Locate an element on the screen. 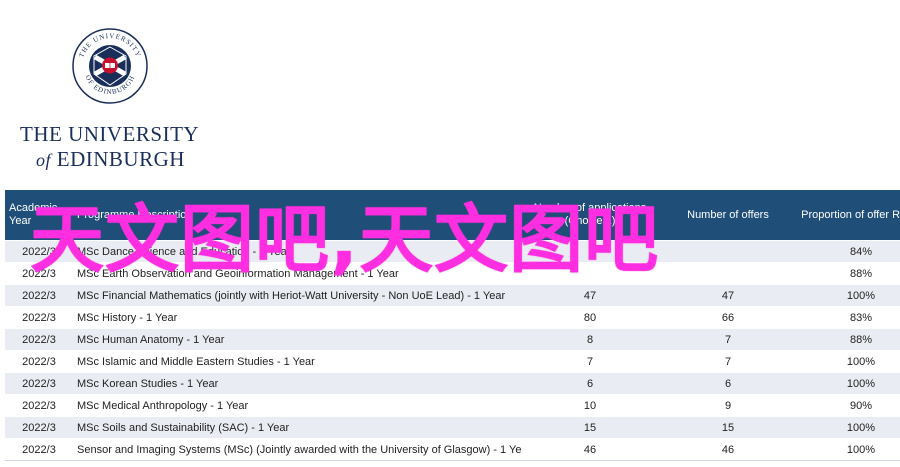 Image resolution: width=900 pixels, height=467 pixels. cell-applications: 80 is located at coordinates (590, 317).